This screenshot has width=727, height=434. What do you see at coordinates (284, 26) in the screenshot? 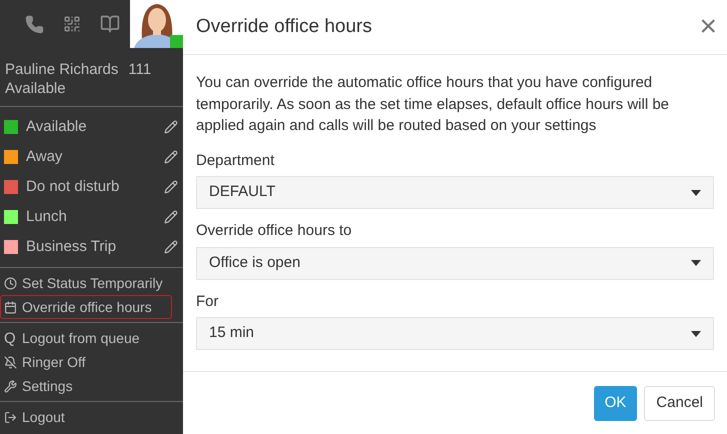
I see `dialog-title: Override office hours` at bounding box center [284, 26].